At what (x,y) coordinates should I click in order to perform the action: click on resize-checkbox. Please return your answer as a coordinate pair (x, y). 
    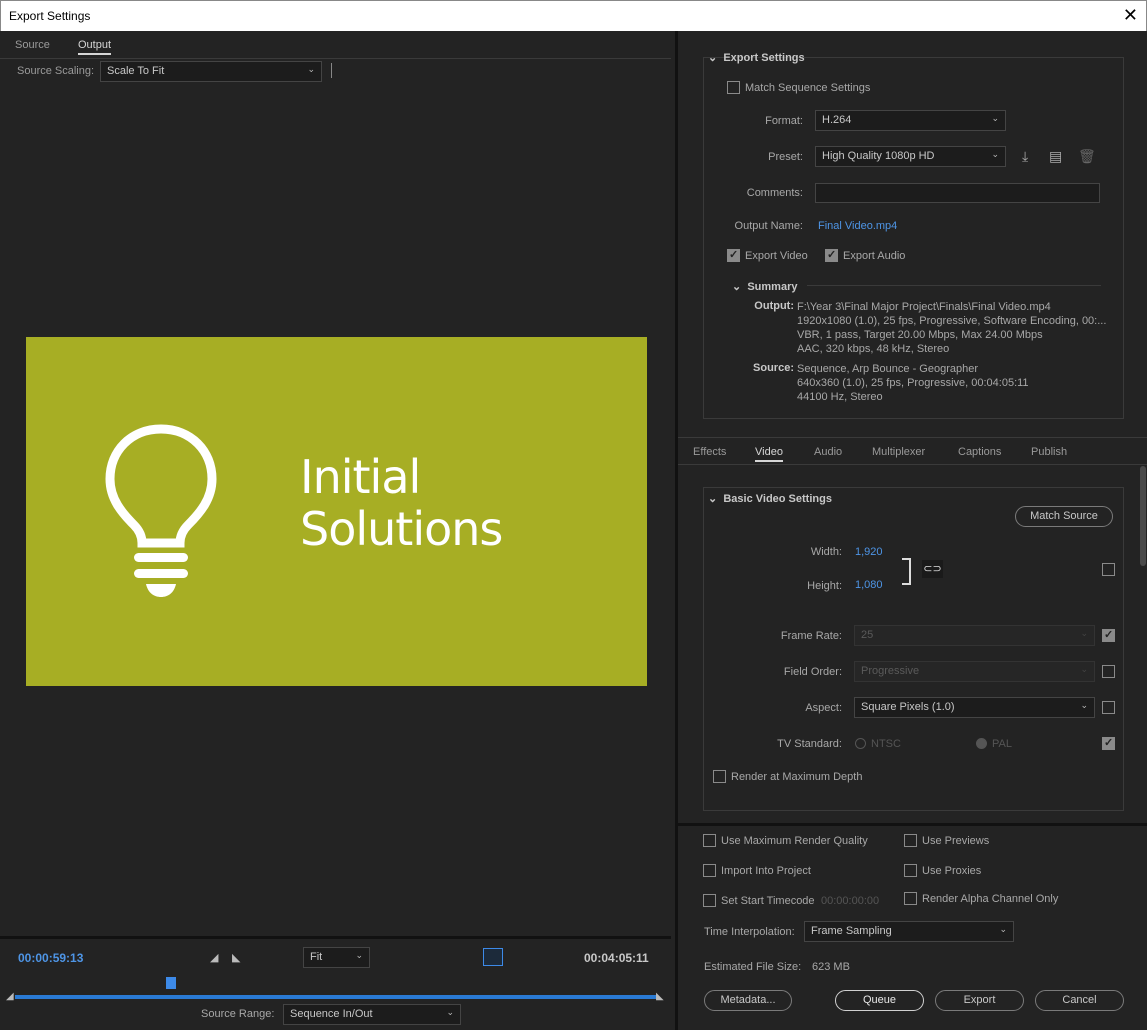
    Looking at the image, I should click on (1108, 569).